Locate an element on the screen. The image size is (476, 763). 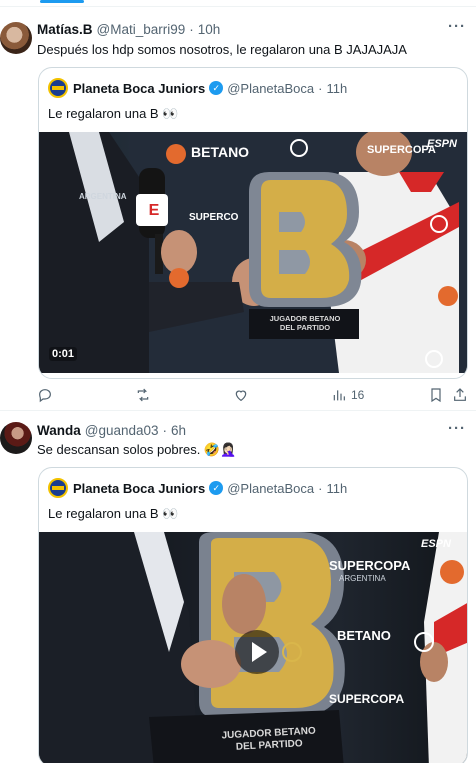
active-tab-accent is located at coordinates (62, 1).